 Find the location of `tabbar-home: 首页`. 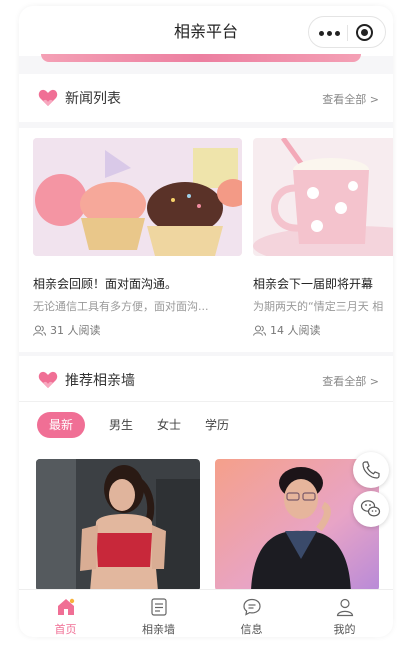

tabbar-home: 首页 is located at coordinates (65, 613).